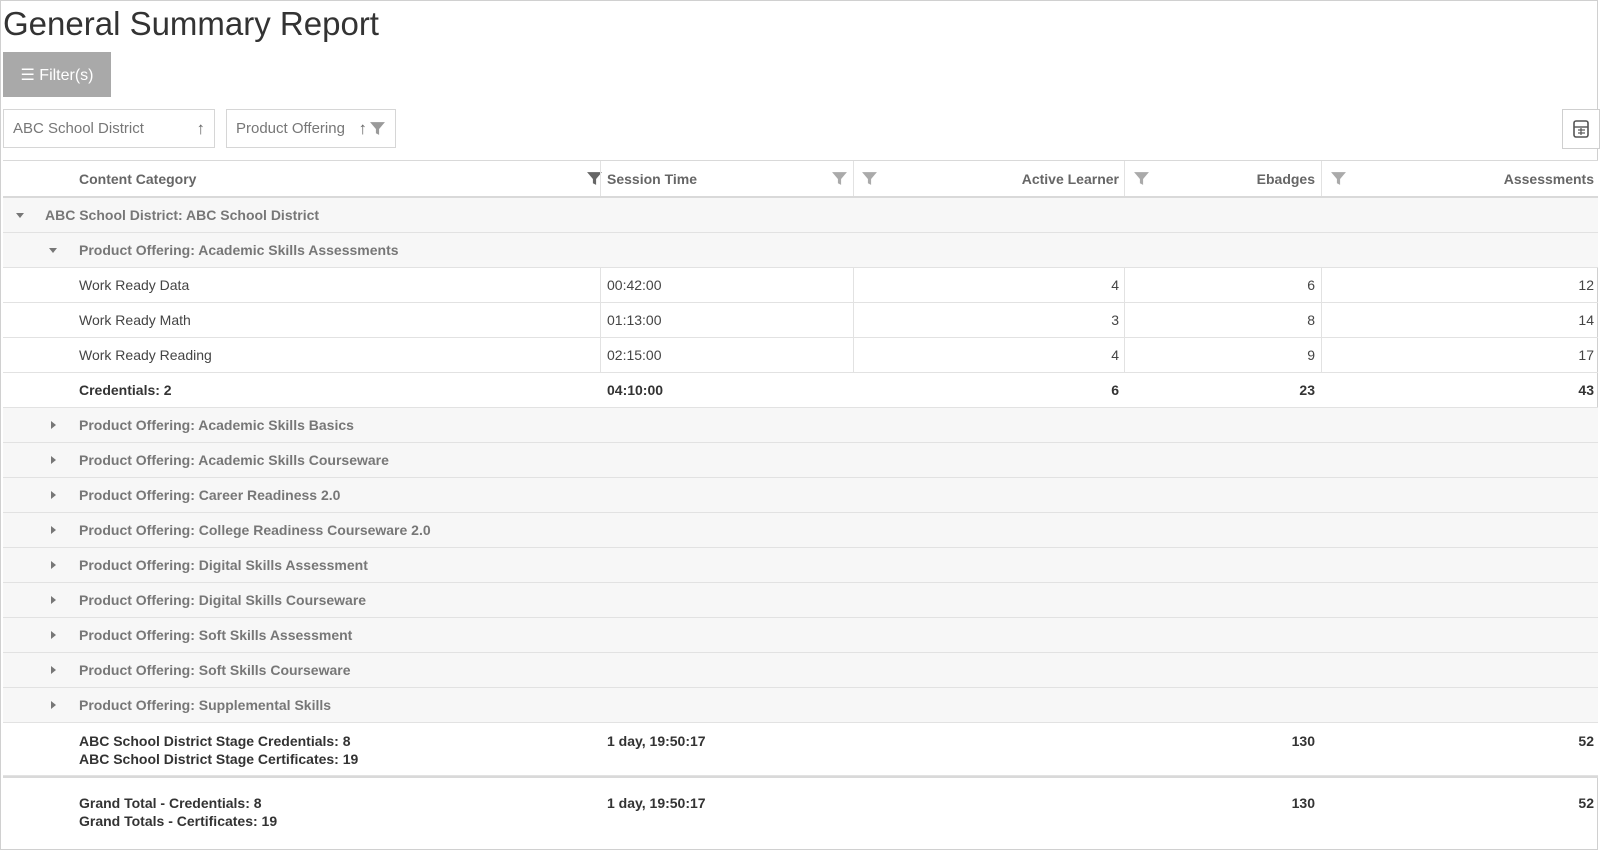  Describe the element at coordinates (216, 425) in the screenshot. I see `group-label: Product Offering: Academic Skills Basics` at that location.